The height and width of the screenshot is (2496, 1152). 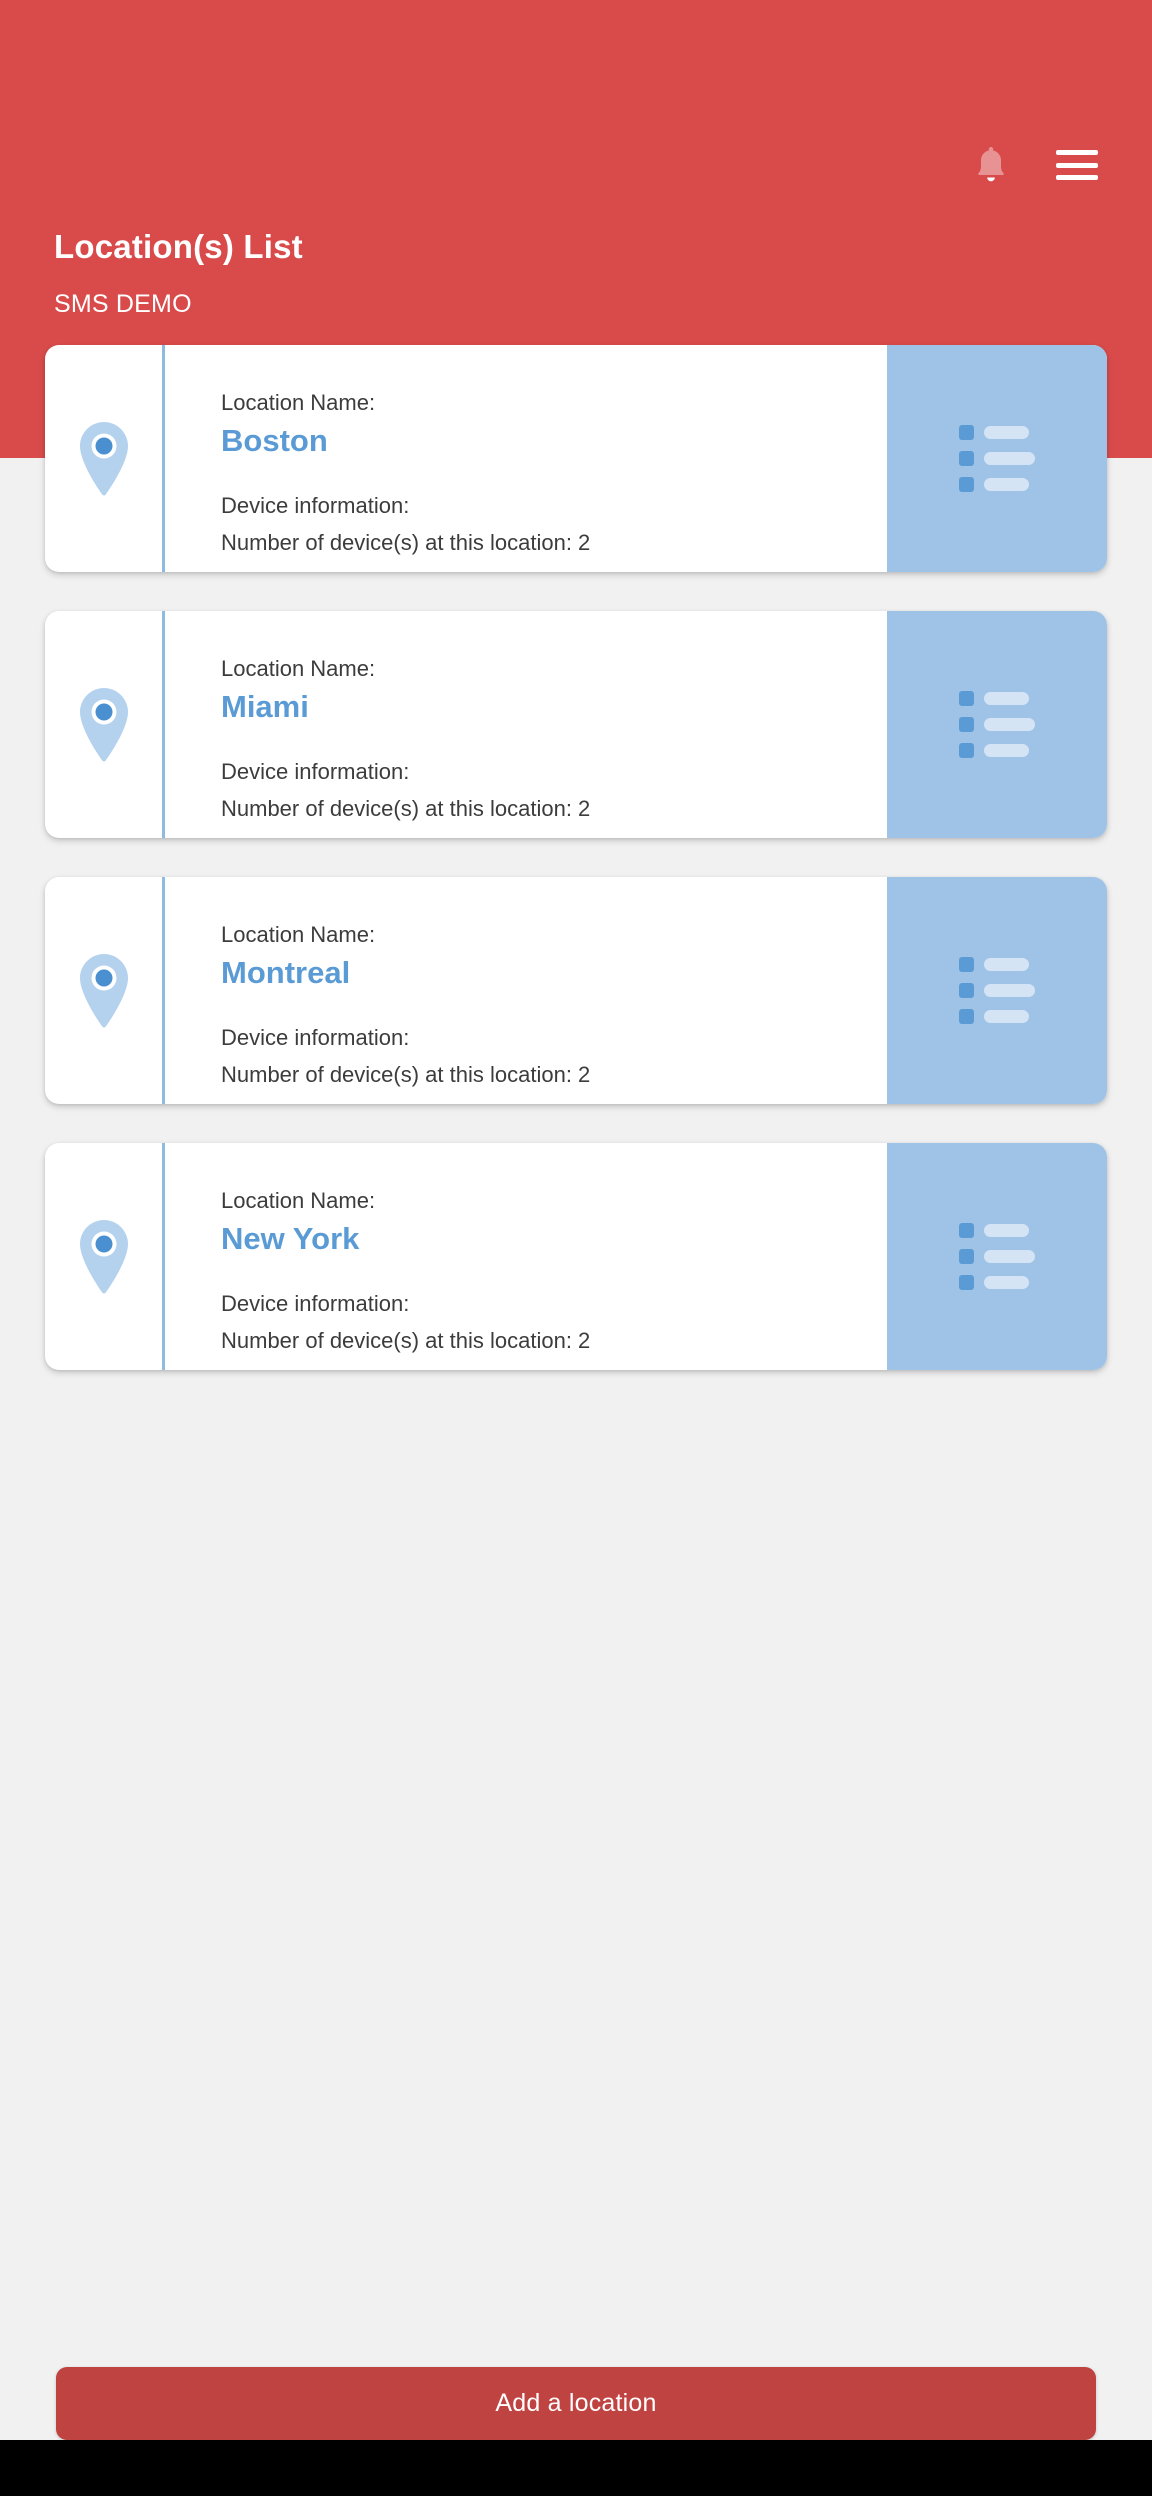 I want to click on bell-icon, so click(x=991, y=165).